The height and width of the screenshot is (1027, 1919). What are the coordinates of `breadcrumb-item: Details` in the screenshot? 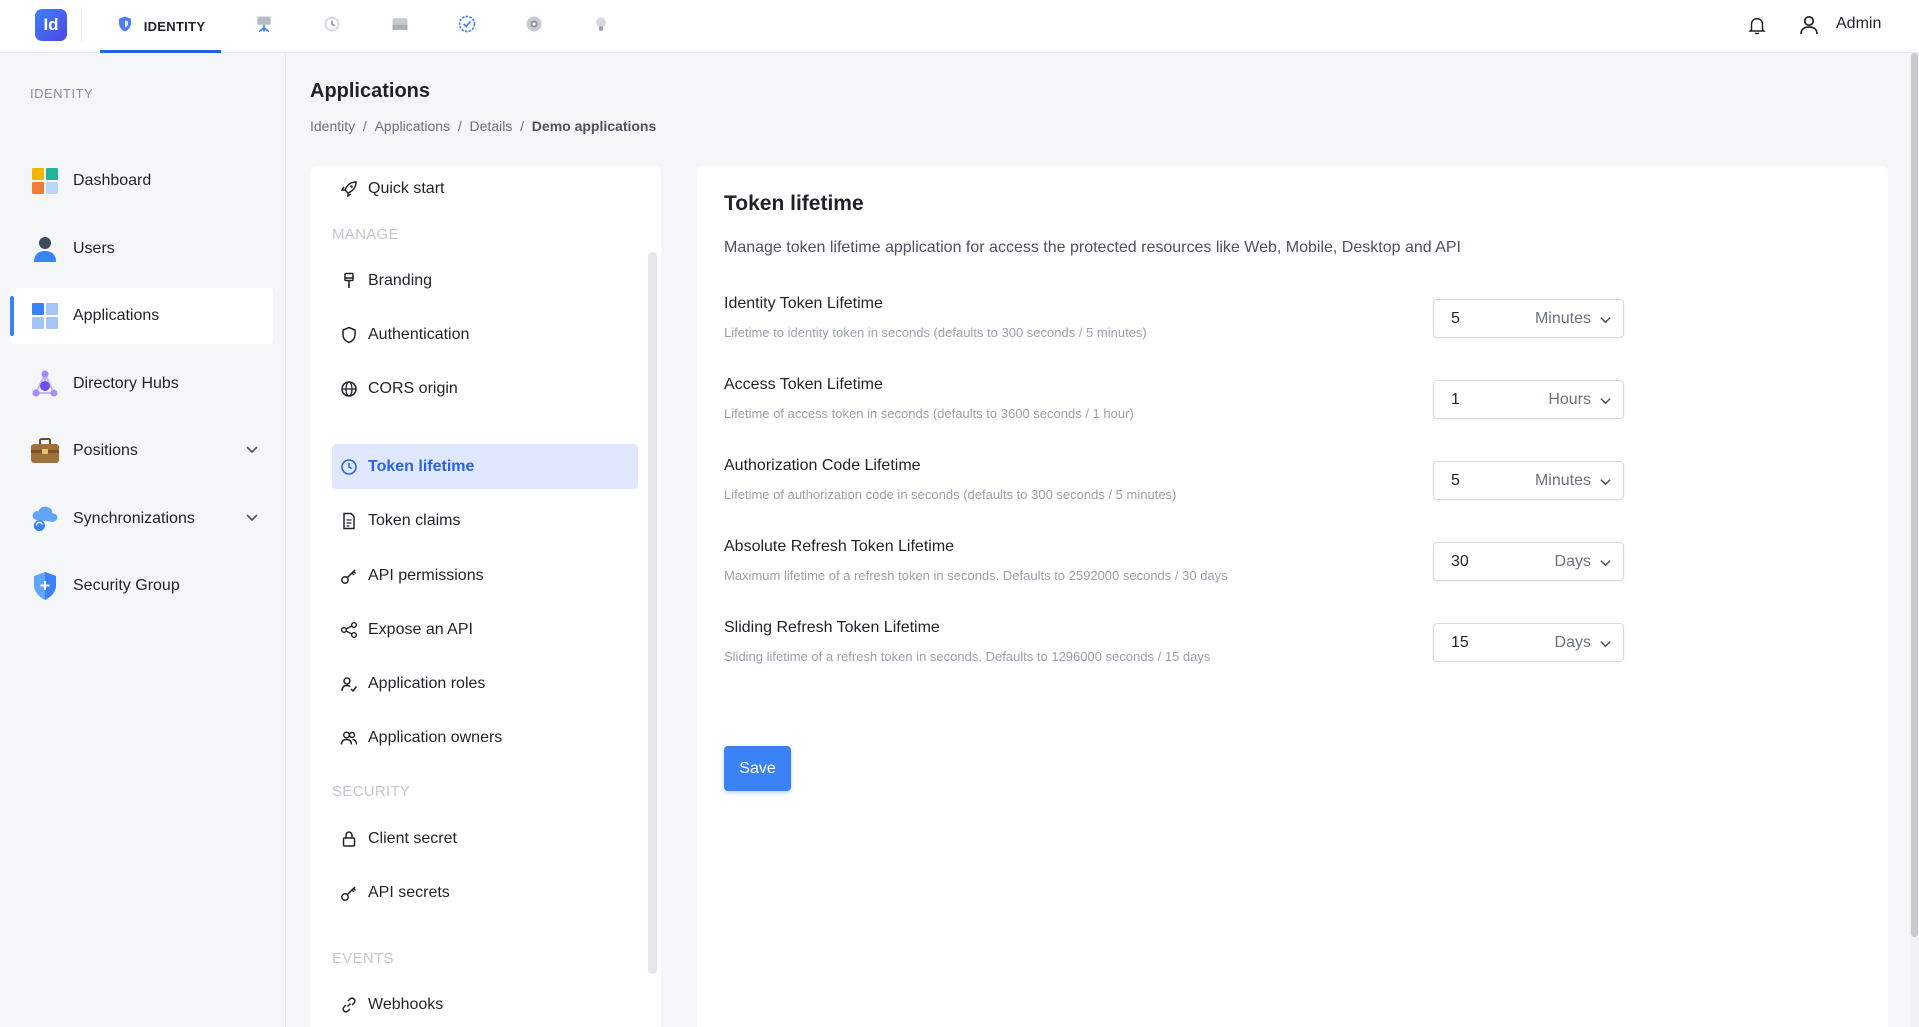 It's located at (491, 126).